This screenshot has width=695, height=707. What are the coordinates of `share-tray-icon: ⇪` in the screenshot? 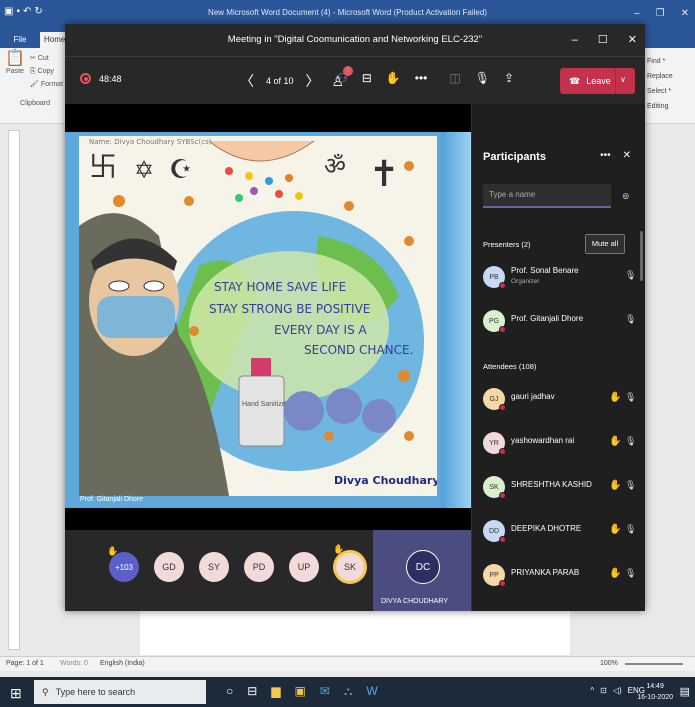 It's located at (509, 78).